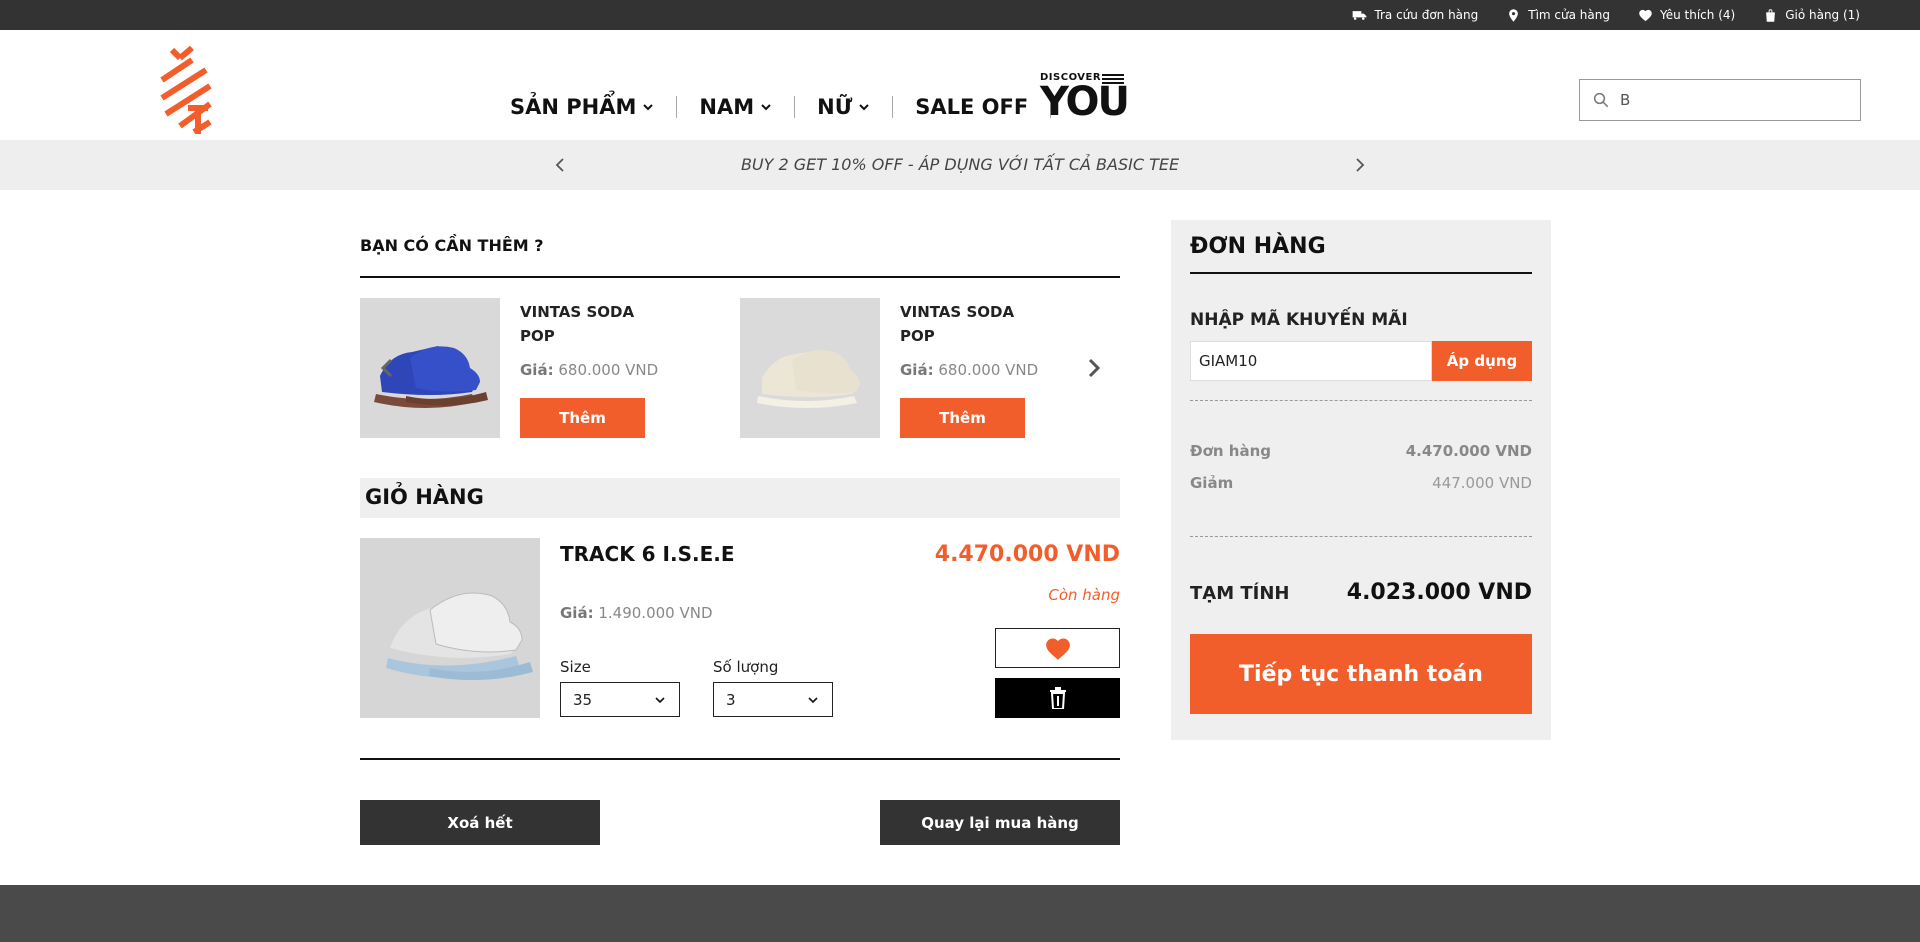 This screenshot has width=1920, height=942. I want to click on wishlist-link: Yêu thích (4), so click(1686, 15).